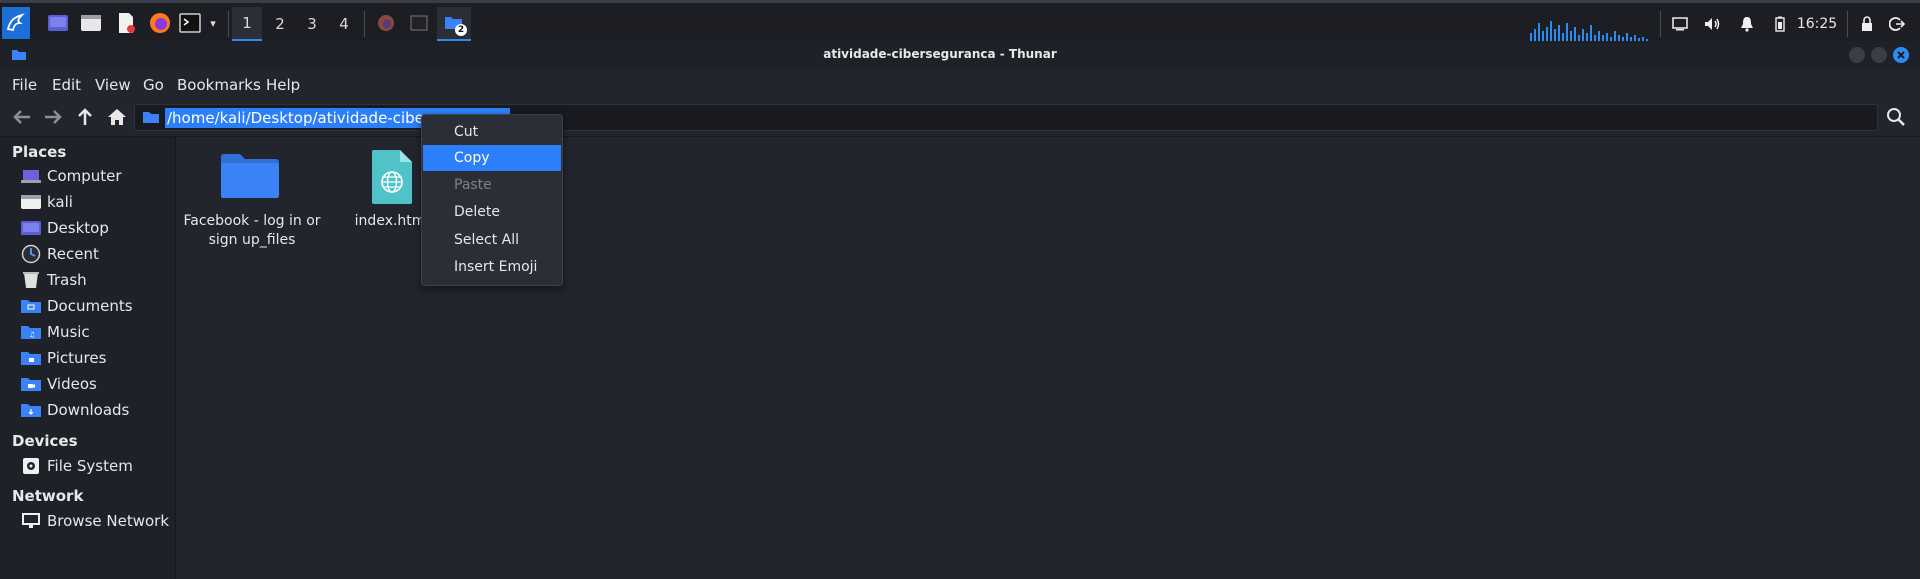  I want to click on videos-folder-icon, so click(31, 384).